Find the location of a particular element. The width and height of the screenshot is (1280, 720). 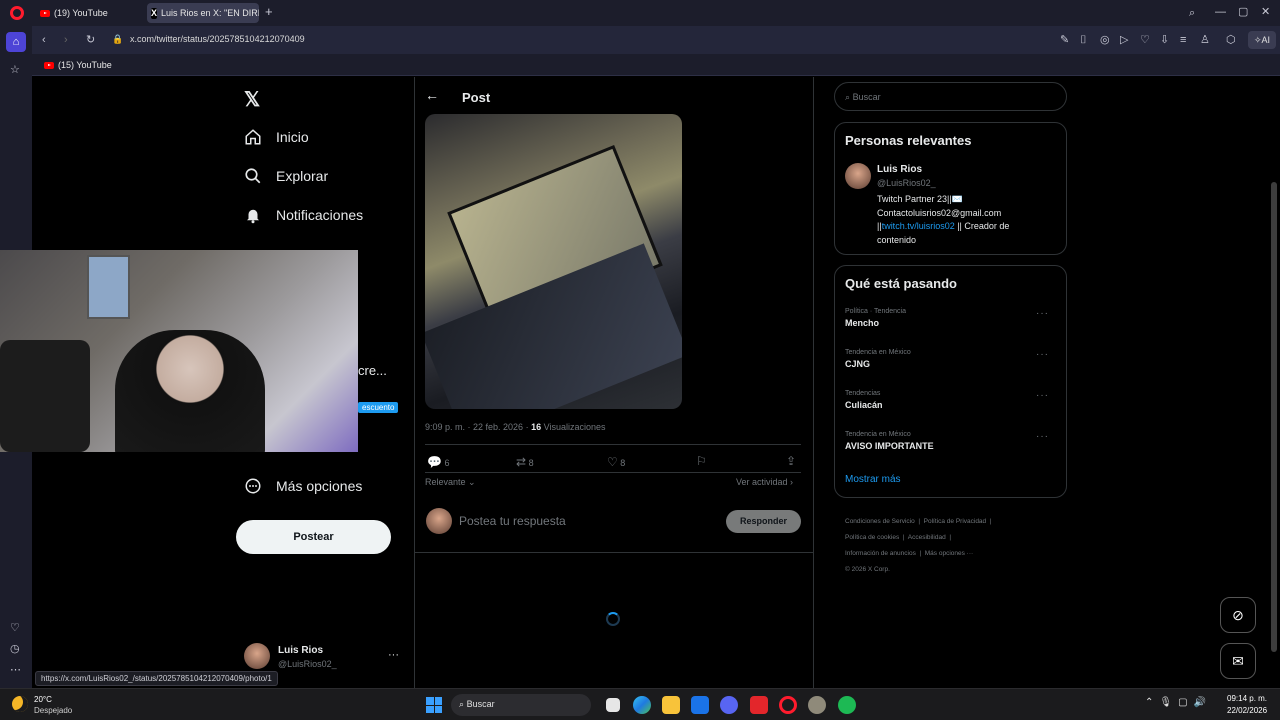

footer-link: Política de cookies is located at coordinates (872, 537).